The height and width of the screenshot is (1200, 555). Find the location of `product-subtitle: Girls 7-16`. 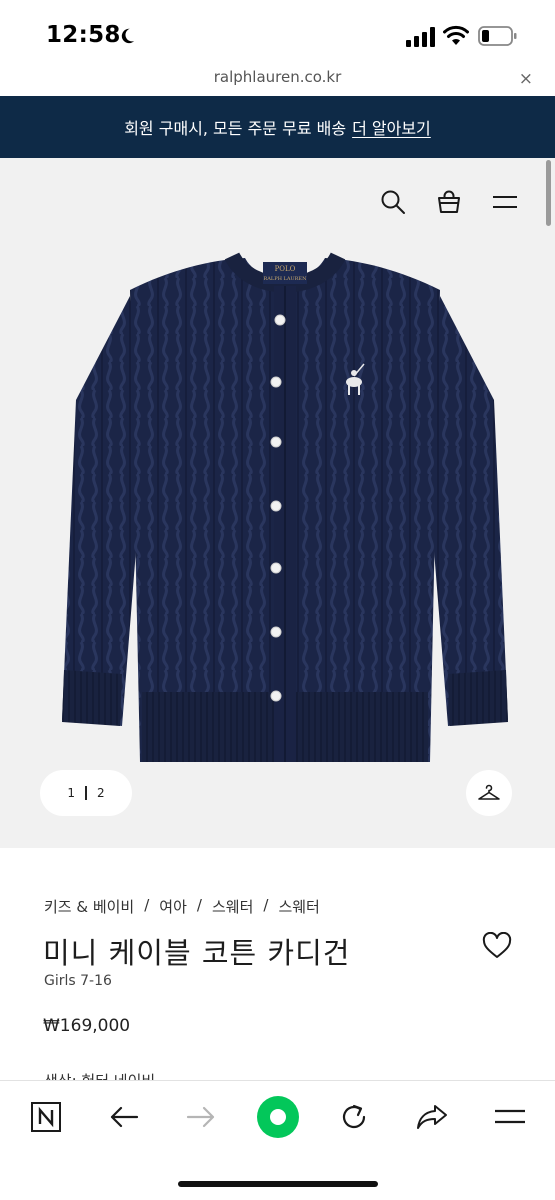

product-subtitle: Girls 7-16 is located at coordinates (78, 981).